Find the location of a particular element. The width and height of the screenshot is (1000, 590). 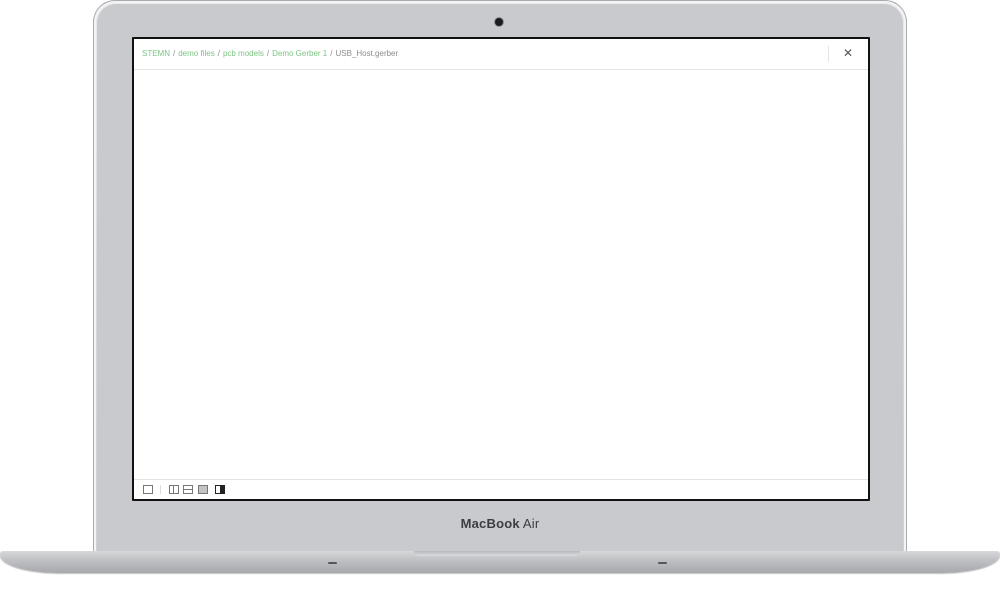

breadcrumb-item-demo-files: demo files is located at coordinates (196, 53).